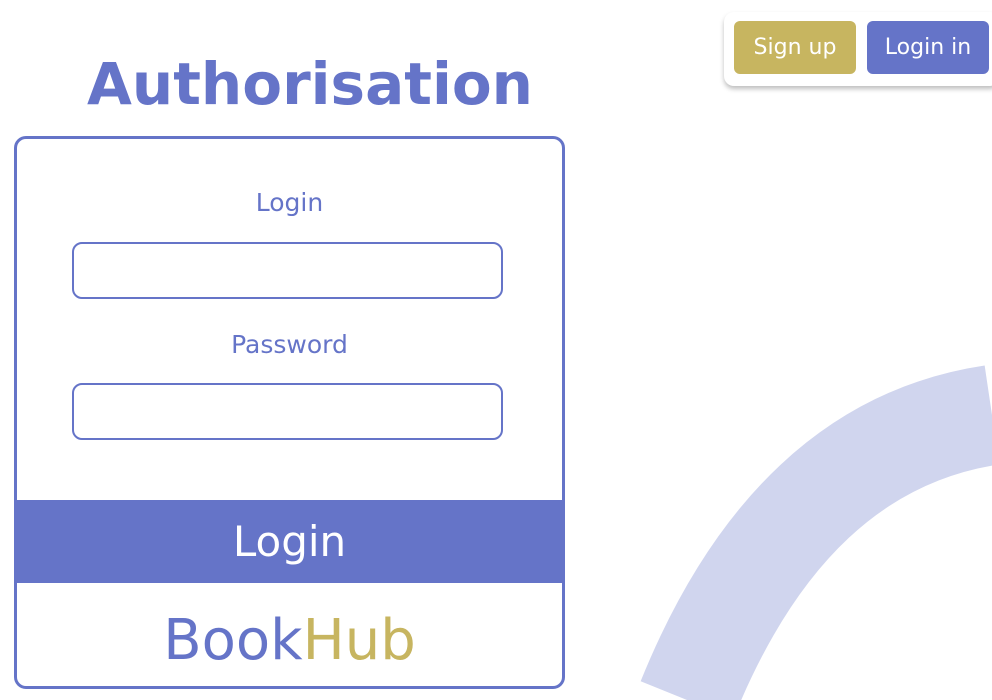 Image resolution: width=992 pixels, height=700 pixels. What do you see at coordinates (289, 541) in the screenshot?
I see `login-submit-button: Login` at bounding box center [289, 541].